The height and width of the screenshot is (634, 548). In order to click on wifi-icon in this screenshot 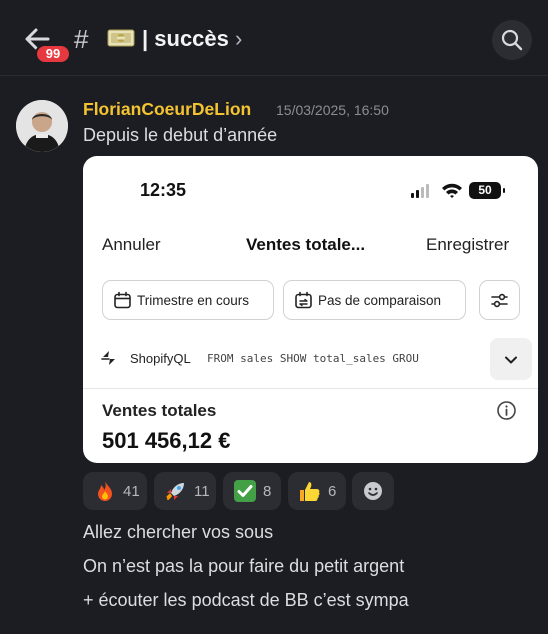, I will do `click(452, 190)`.